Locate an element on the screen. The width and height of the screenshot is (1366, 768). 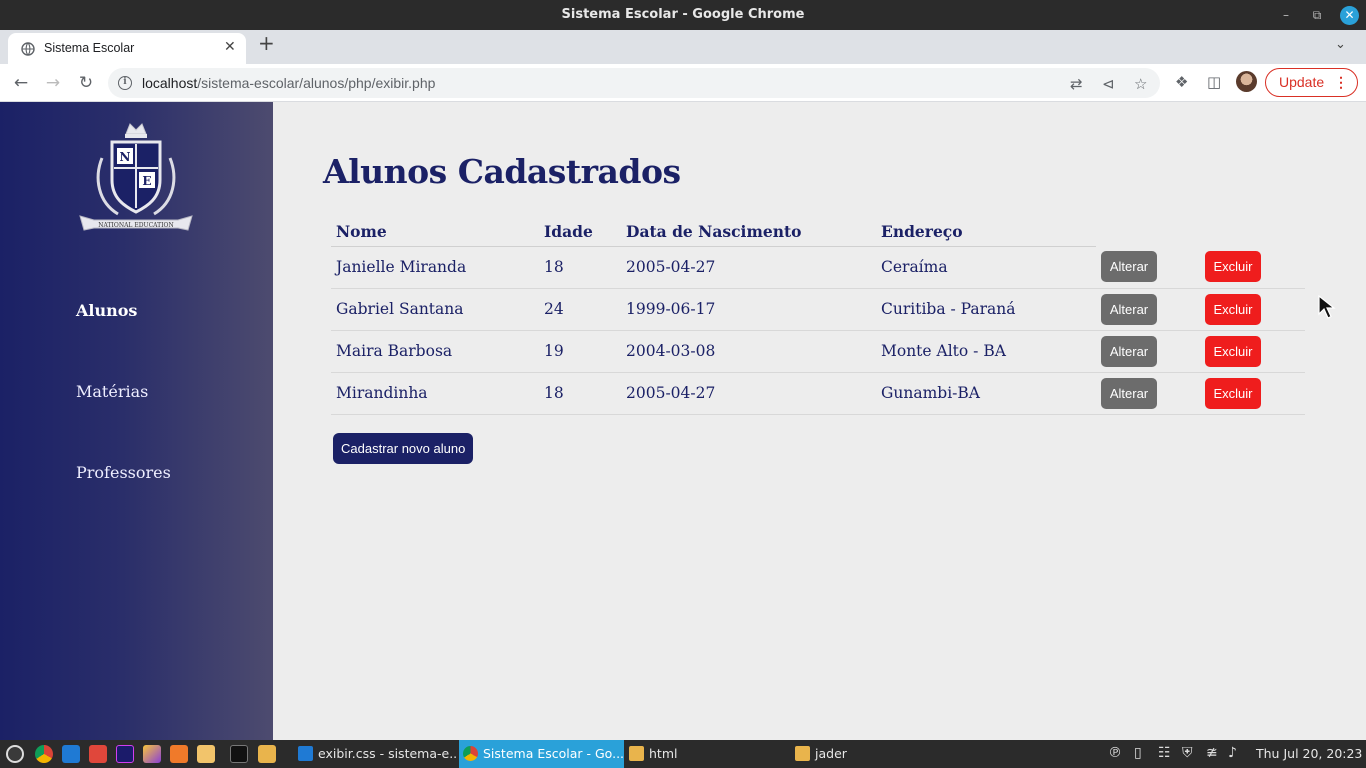
wifi-icon: ≇ is located at coordinates (1212, 753).